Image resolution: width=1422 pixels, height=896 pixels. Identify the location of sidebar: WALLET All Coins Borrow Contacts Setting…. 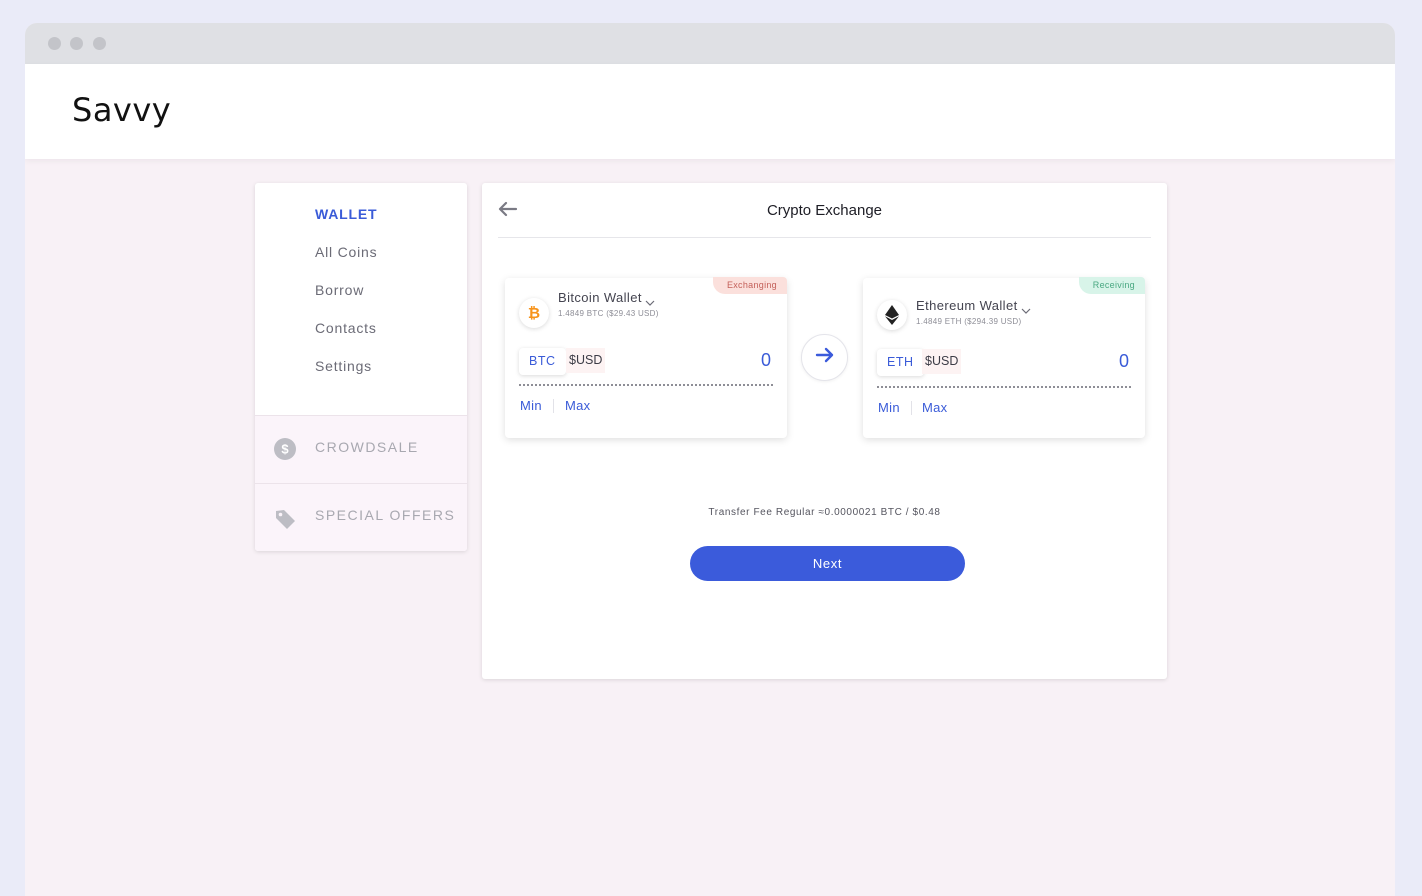
(361, 367).